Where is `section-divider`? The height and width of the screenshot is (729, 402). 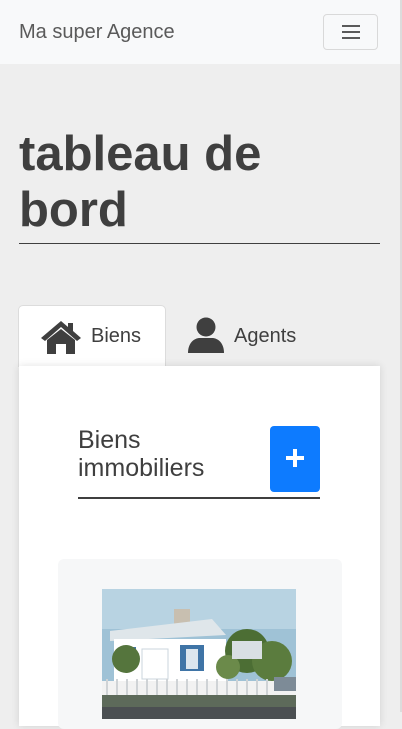 section-divider is located at coordinates (199, 498).